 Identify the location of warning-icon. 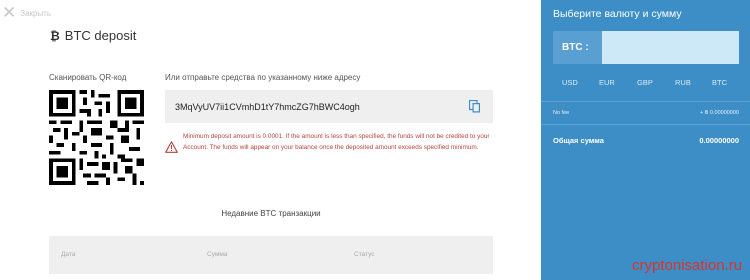
(171, 147).